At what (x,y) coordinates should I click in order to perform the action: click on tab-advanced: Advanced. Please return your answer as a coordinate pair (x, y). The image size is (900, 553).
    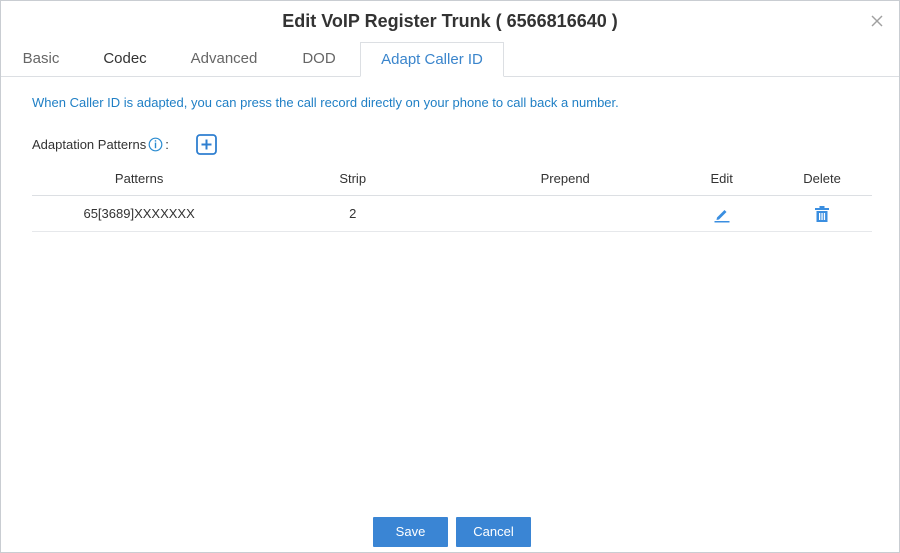
    Looking at the image, I should click on (224, 58).